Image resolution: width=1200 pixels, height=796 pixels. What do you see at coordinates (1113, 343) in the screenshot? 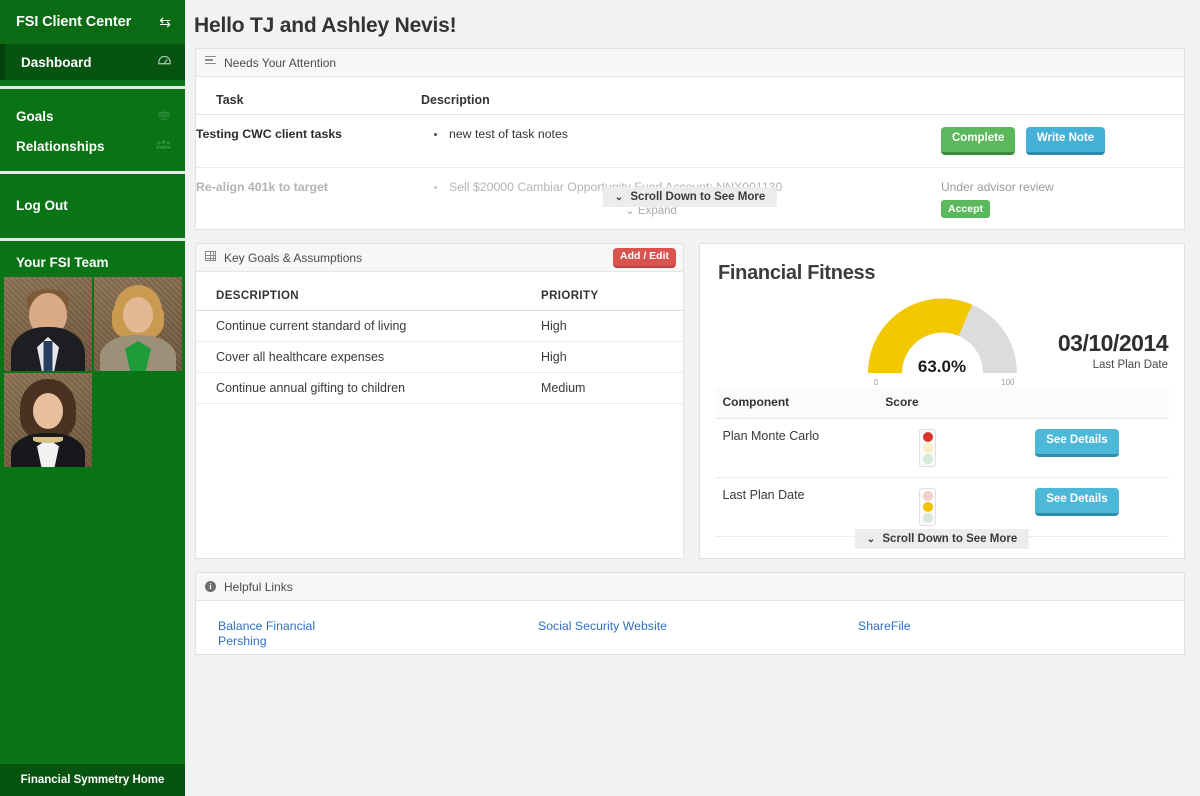
I see `last-plan-date-value: 03/10/2014` at bounding box center [1113, 343].